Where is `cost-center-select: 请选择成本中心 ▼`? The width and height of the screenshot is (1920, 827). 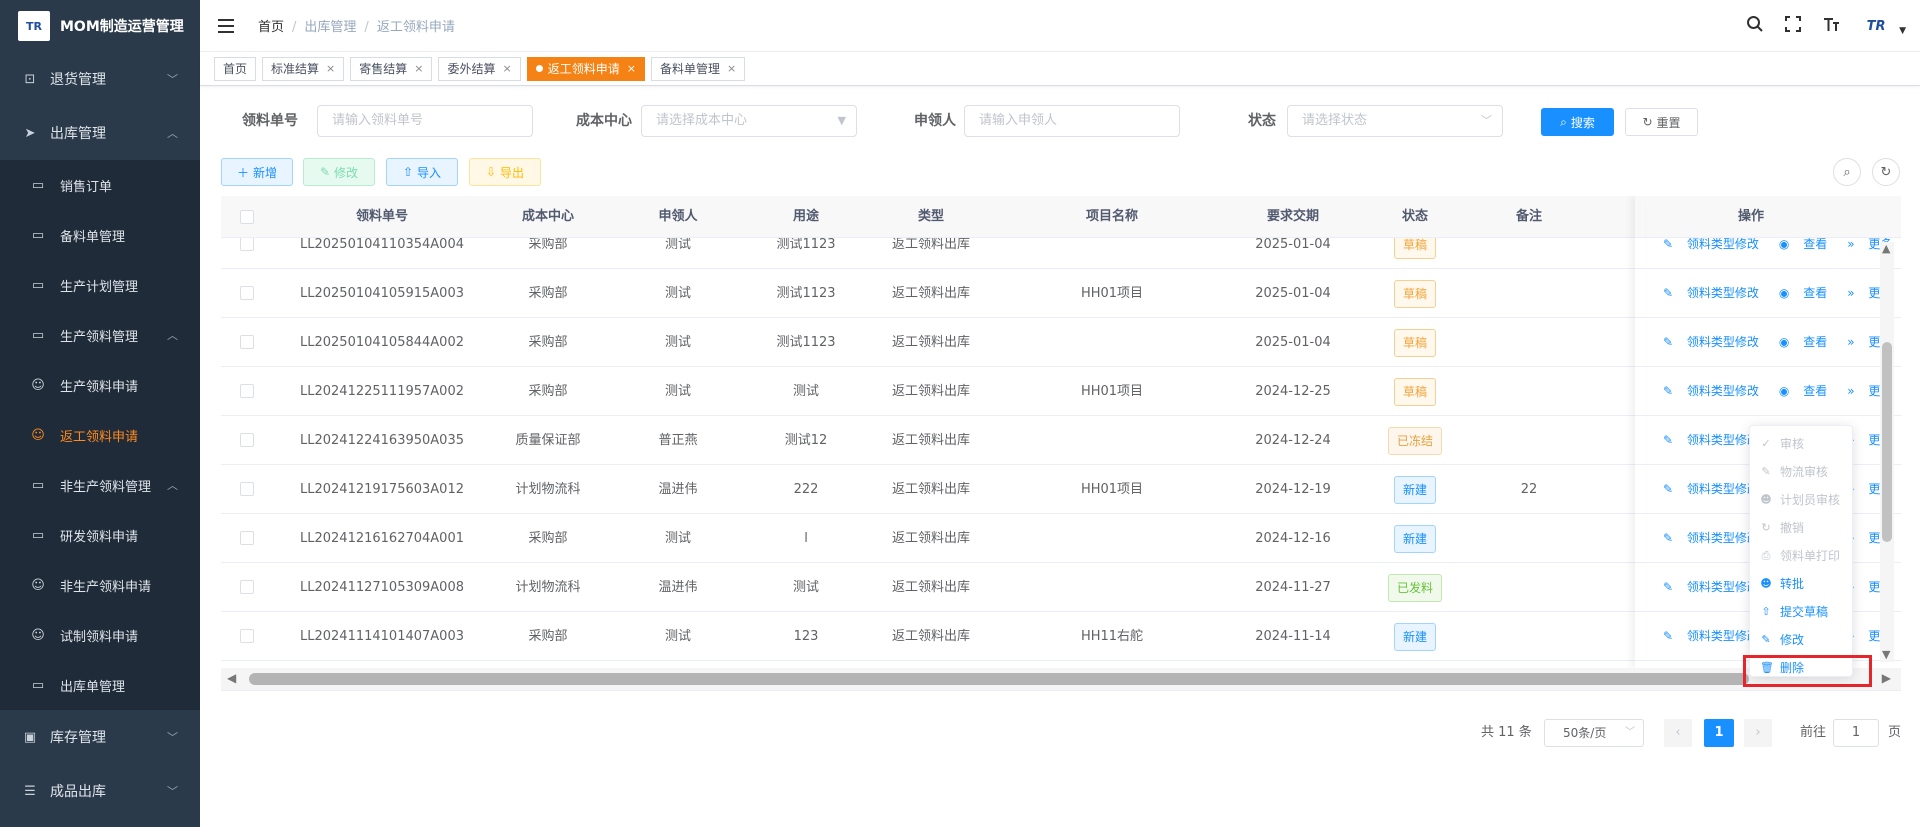 cost-center-select: 请选择成本中心 ▼ is located at coordinates (749, 121).